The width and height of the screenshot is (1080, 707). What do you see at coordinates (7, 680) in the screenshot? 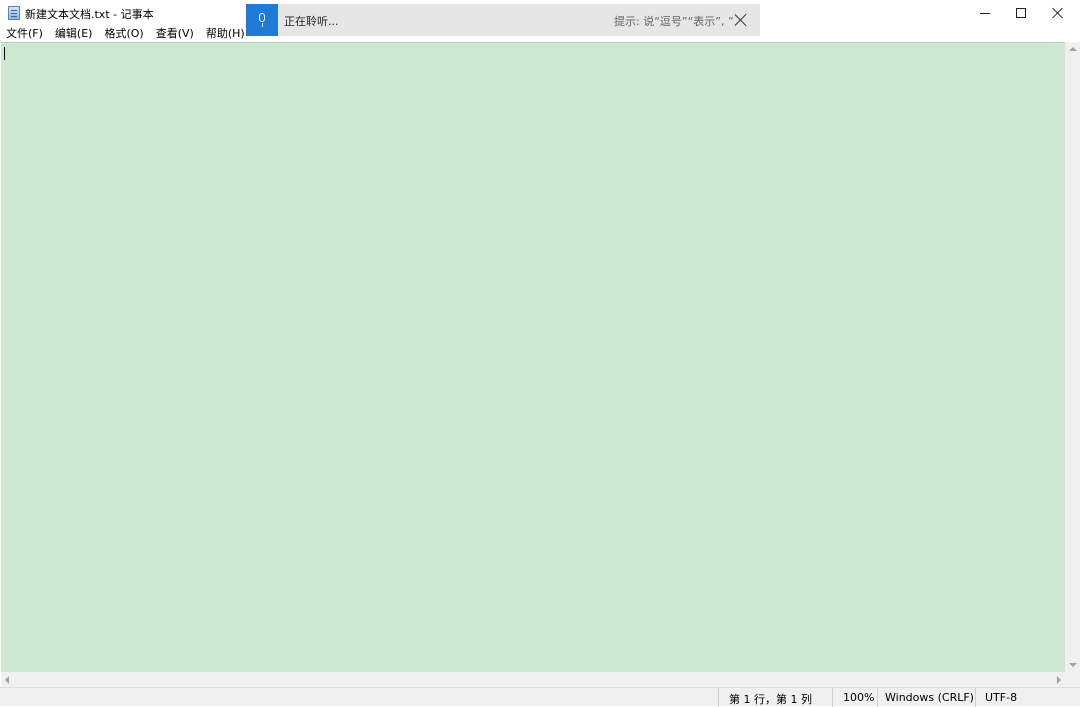
I see `scroll-left-icon` at bounding box center [7, 680].